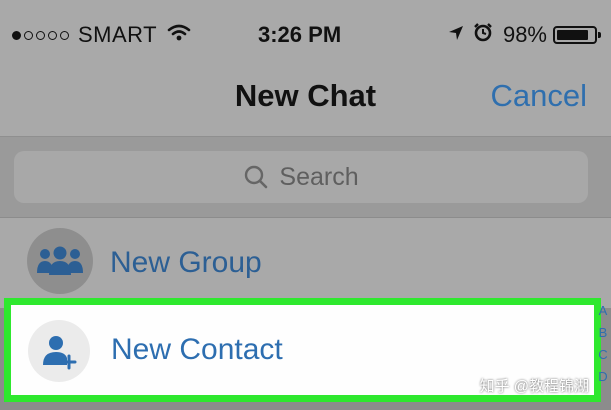 The image size is (611, 410). Describe the element at coordinates (179, 35) in the screenshot. I see `wifi-icon` at that location.